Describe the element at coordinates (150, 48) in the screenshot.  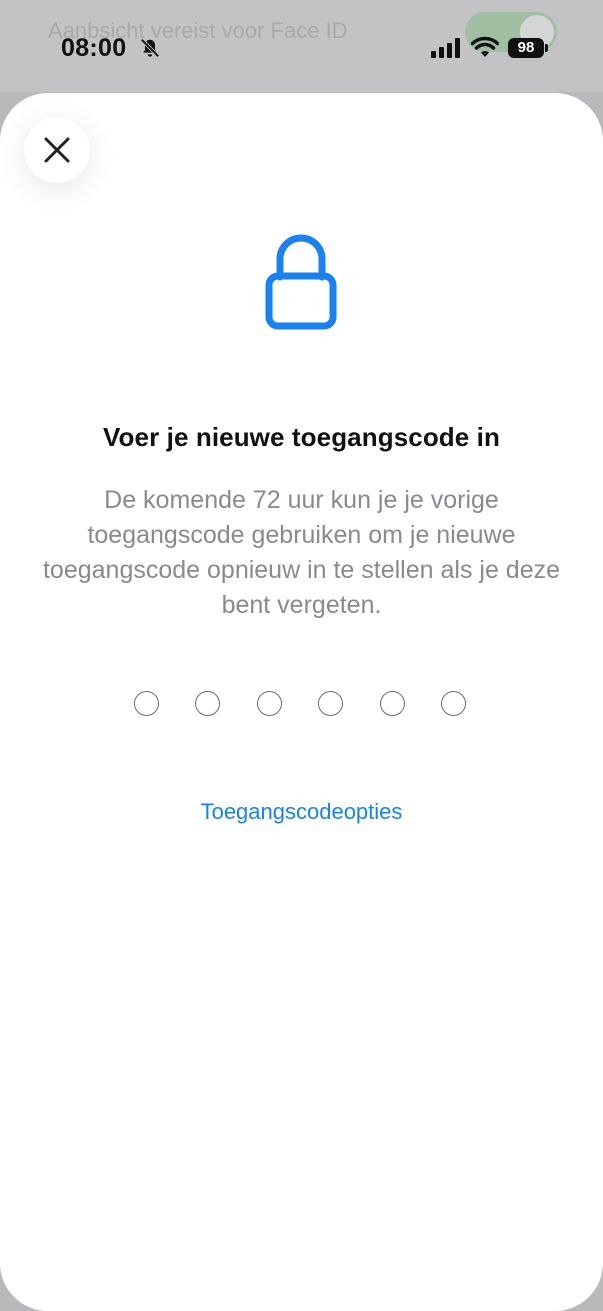
I see `bell-slash-icon` at that location.